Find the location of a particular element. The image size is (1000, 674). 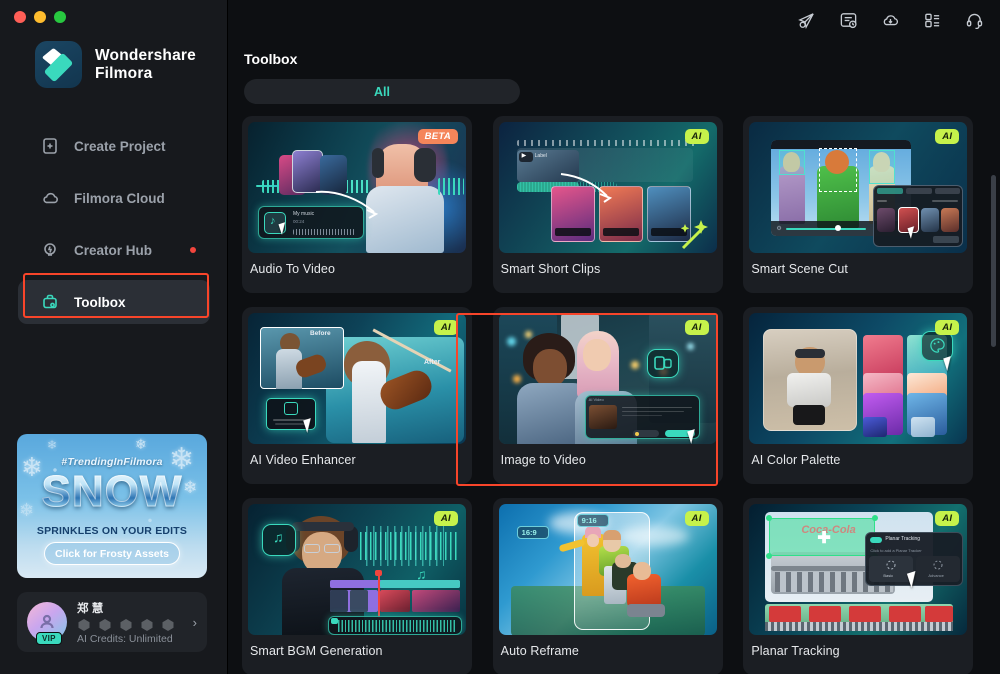

tool-card-ai-video-enhancer: After Before AI AI Video Enhancer is located at coordinates (357, 395).